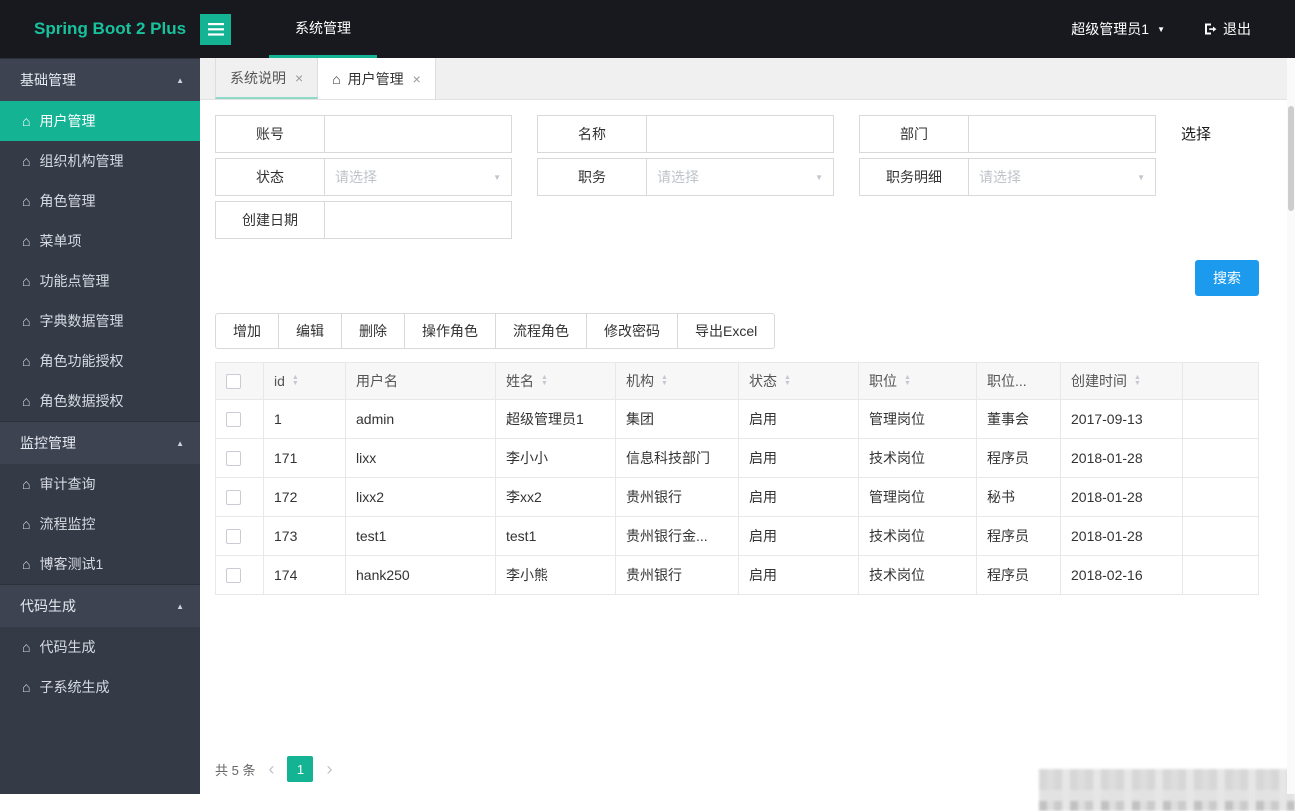 This screenshot has width=1295, height=811. What do you see at coordinates (373, 331) in the screenshot?
I see `delete-button: 删除` at bounding box center [373, 331].